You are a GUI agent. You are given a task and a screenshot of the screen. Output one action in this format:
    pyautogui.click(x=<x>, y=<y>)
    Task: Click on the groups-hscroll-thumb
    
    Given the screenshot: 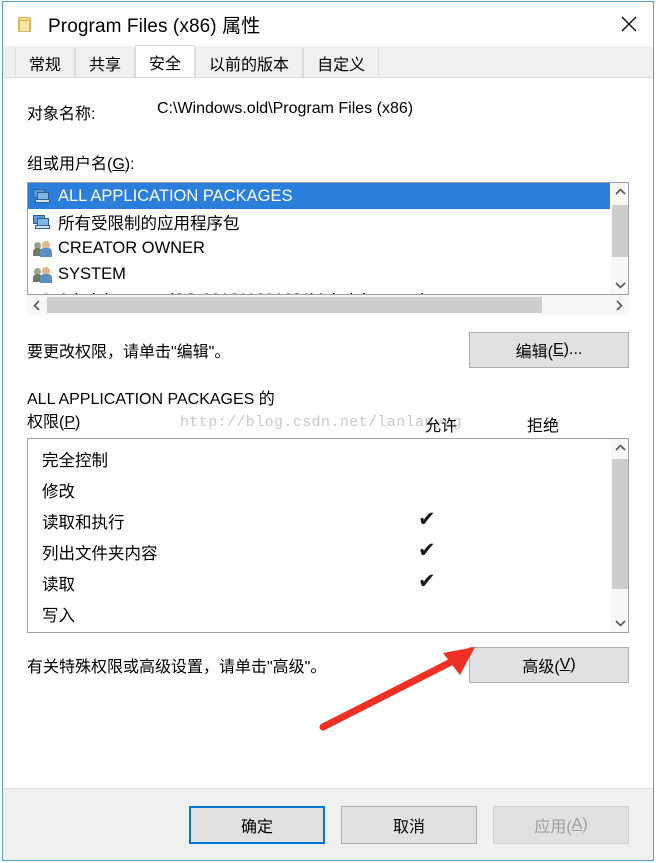 What is the action you would take?
    pyautogui.click(x=294, y=305)
    